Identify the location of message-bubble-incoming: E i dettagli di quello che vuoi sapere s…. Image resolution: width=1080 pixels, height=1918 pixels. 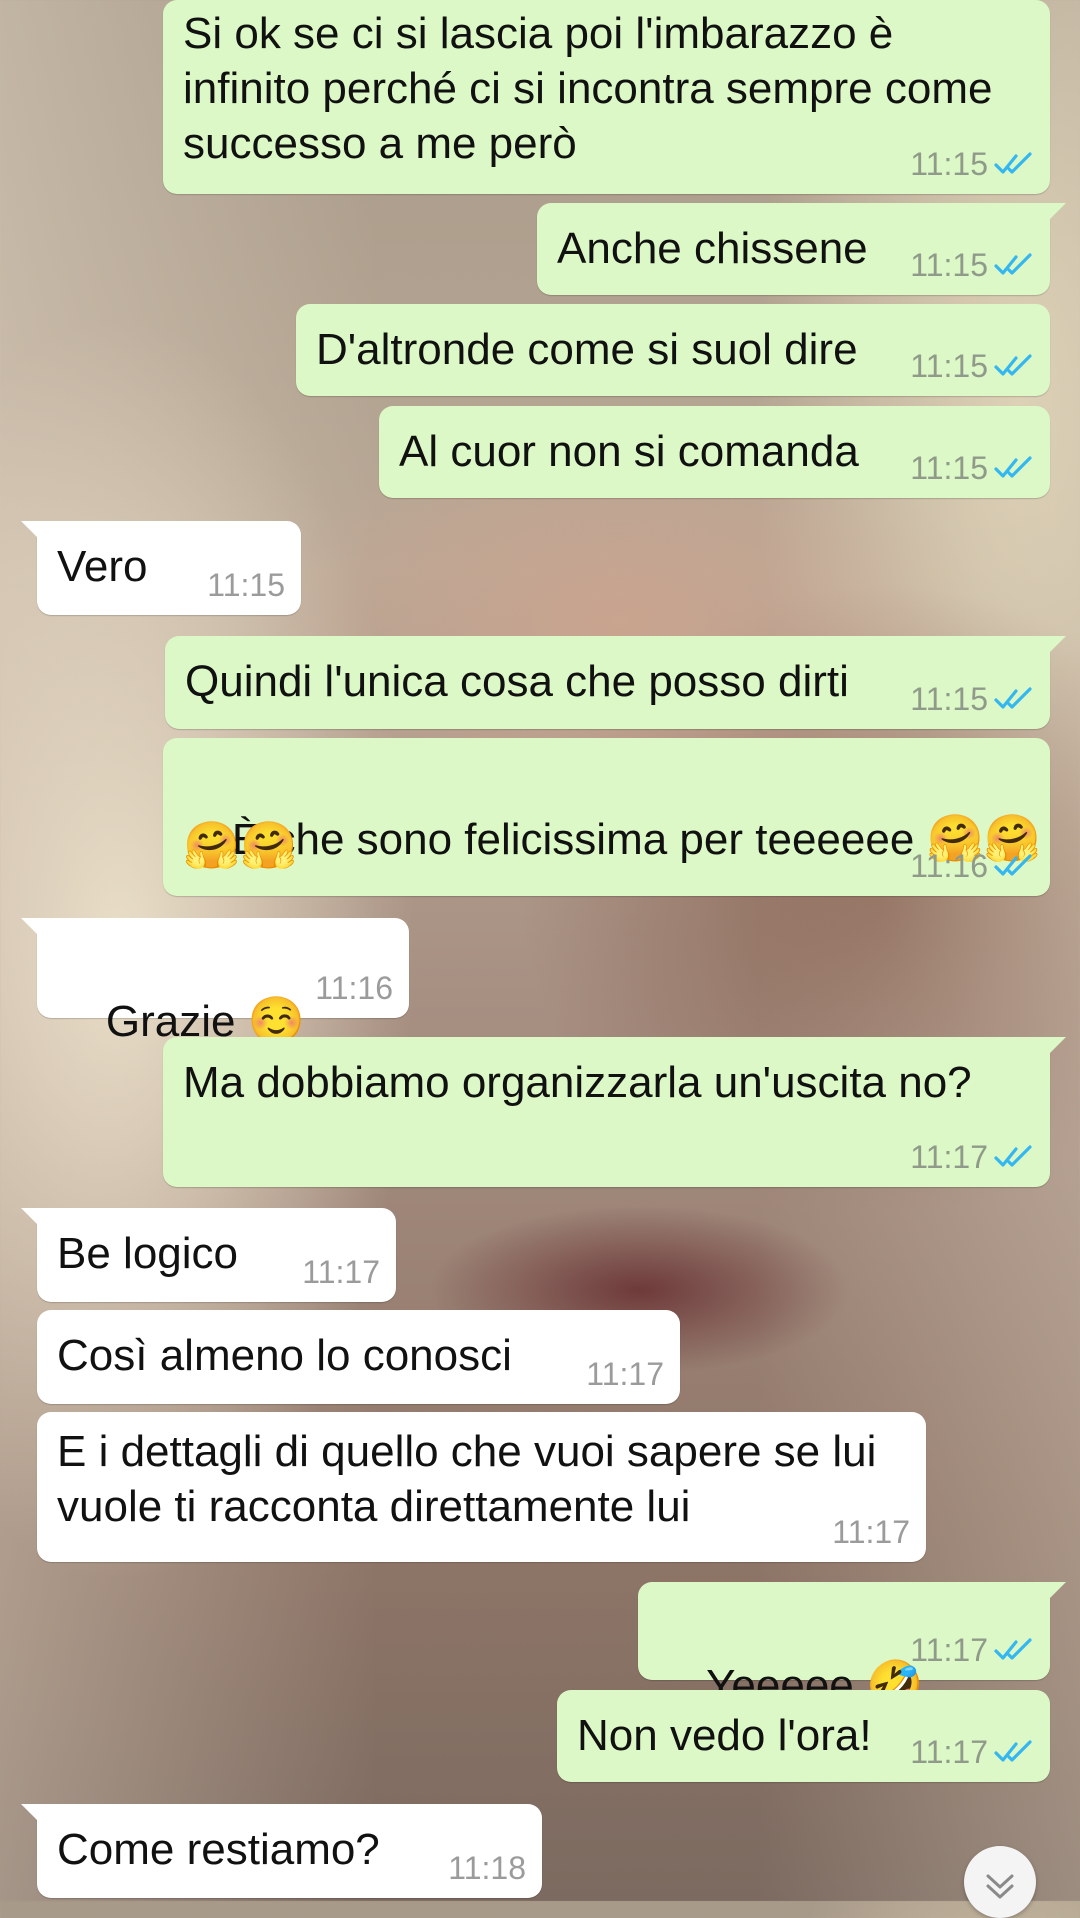
(481, 1487).